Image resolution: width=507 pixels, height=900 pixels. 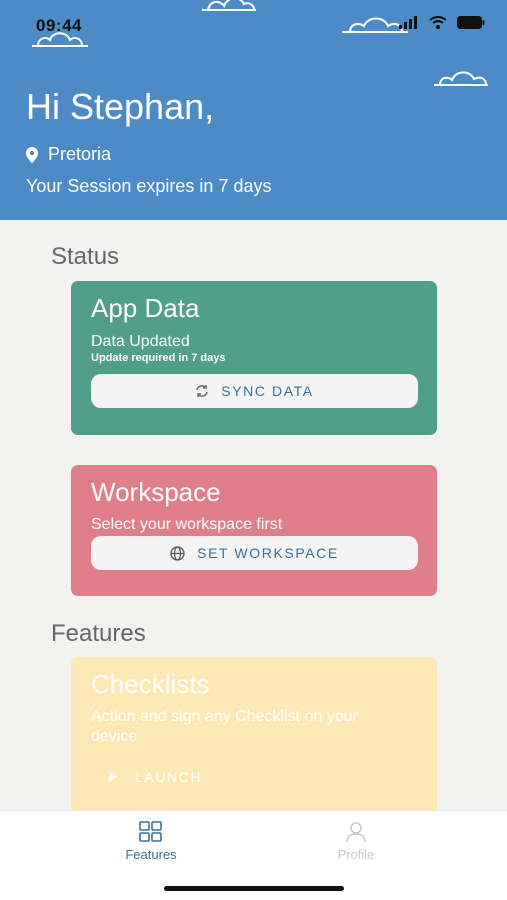 What do you see at coordinates (140, 341) in the screenshot?
I see `app-data-subtitle: Data Updated` at bounding box center [140, 341].